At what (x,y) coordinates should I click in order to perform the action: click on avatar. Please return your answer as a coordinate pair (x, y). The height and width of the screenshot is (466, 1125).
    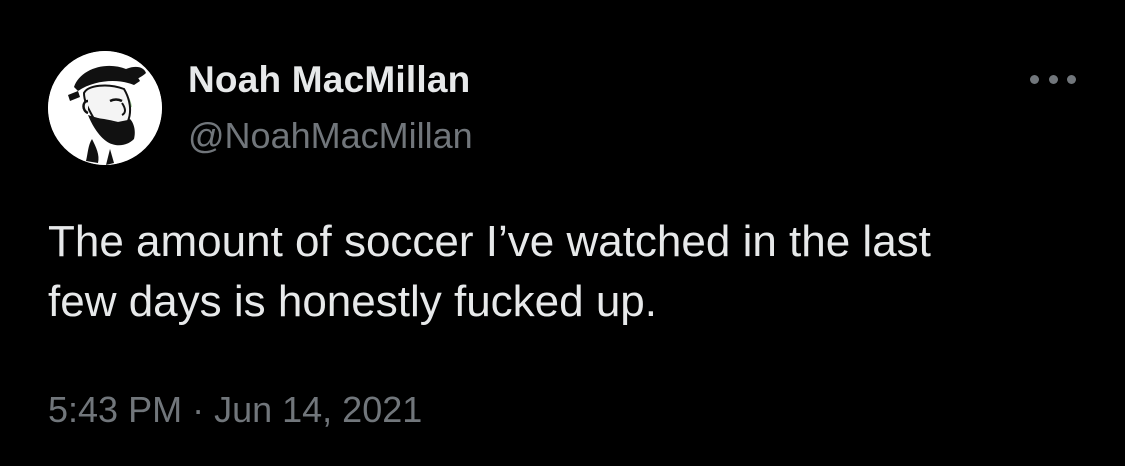
    Looking at the image, I should click on (105, 108).